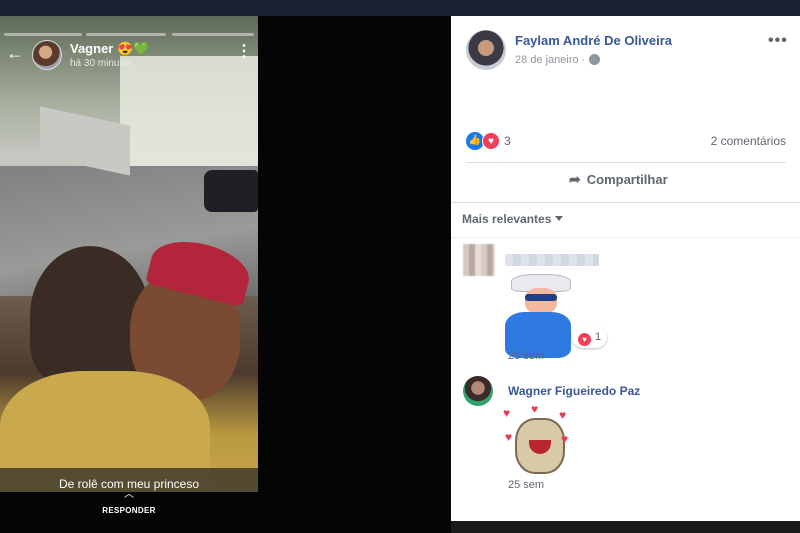 Image resolution: width=800 pixels, height=533 pixels. Describe the element at coordinates (541, 297) in the screenshot. I see `sticker-glasses` at that location.